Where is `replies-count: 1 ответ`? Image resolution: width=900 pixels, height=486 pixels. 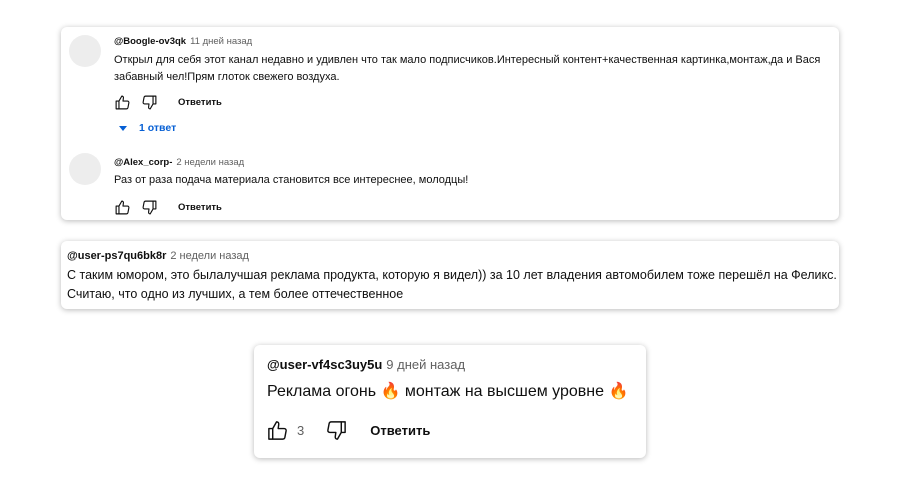
replies-count: 1 ответ is located at coordinates (158, 128).